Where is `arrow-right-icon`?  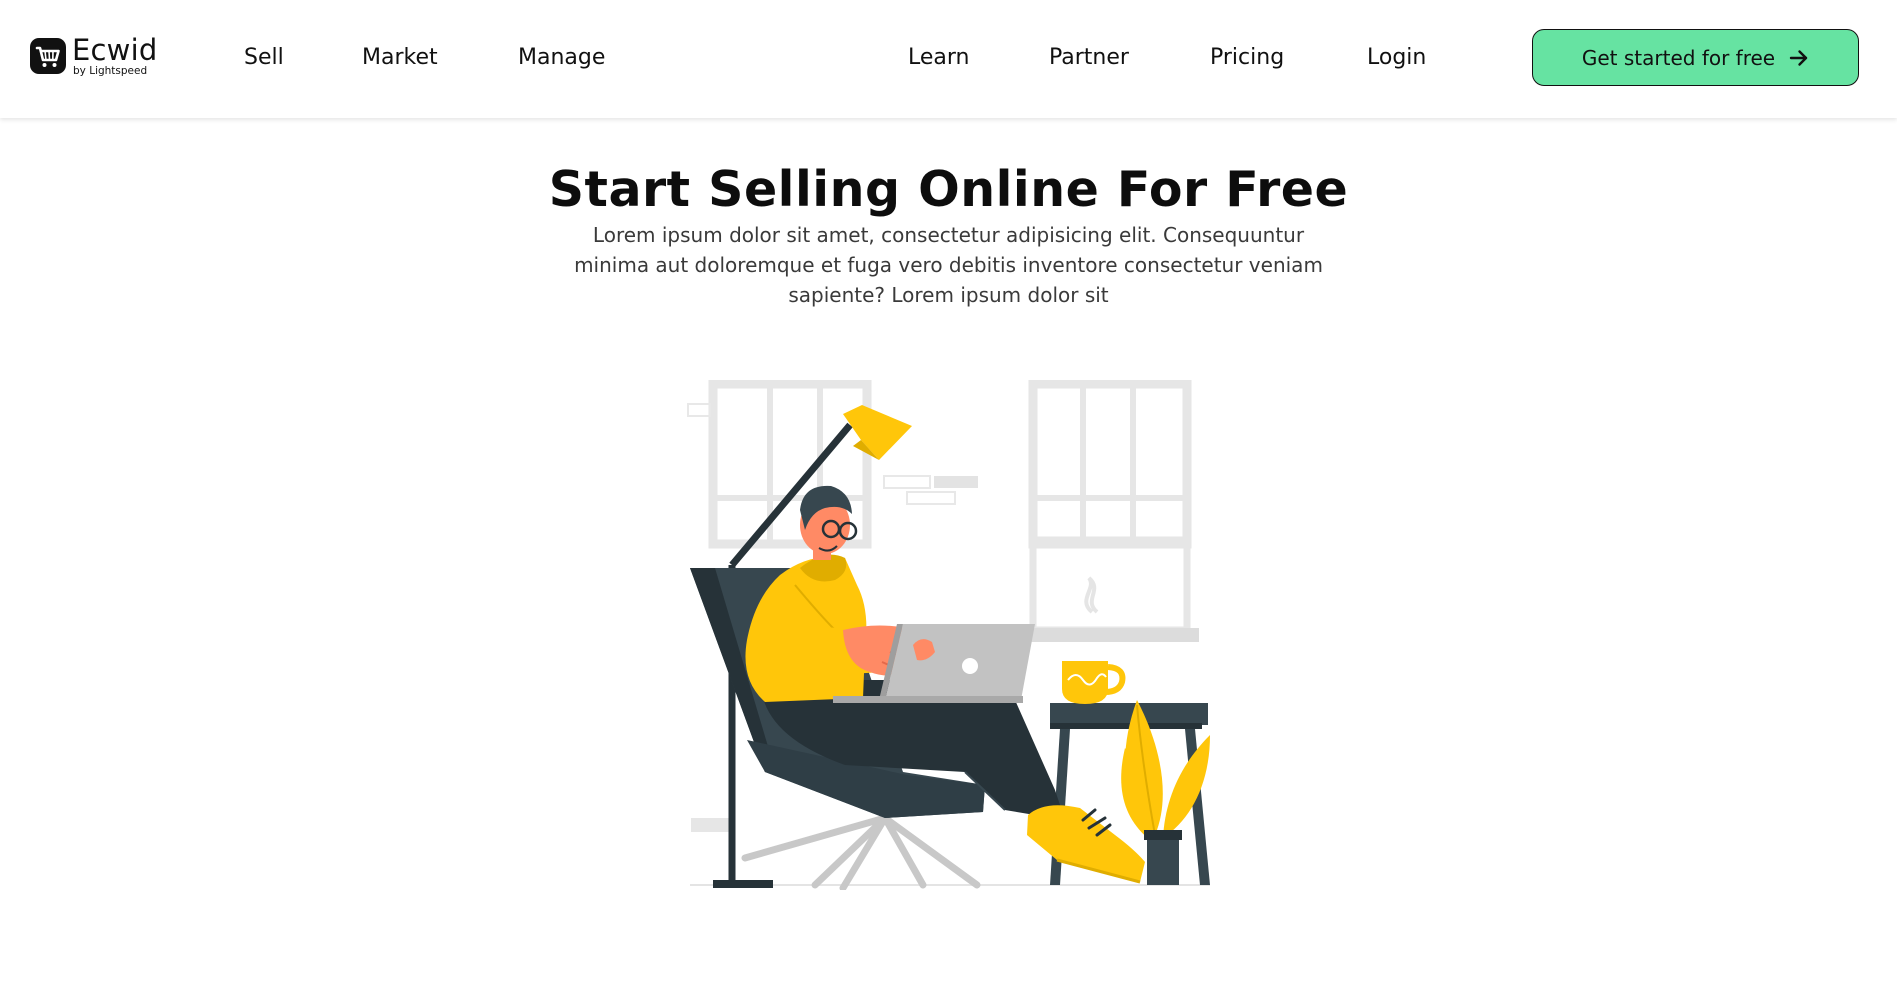
arrow-right-icon is located at coordinates (1799, 58).